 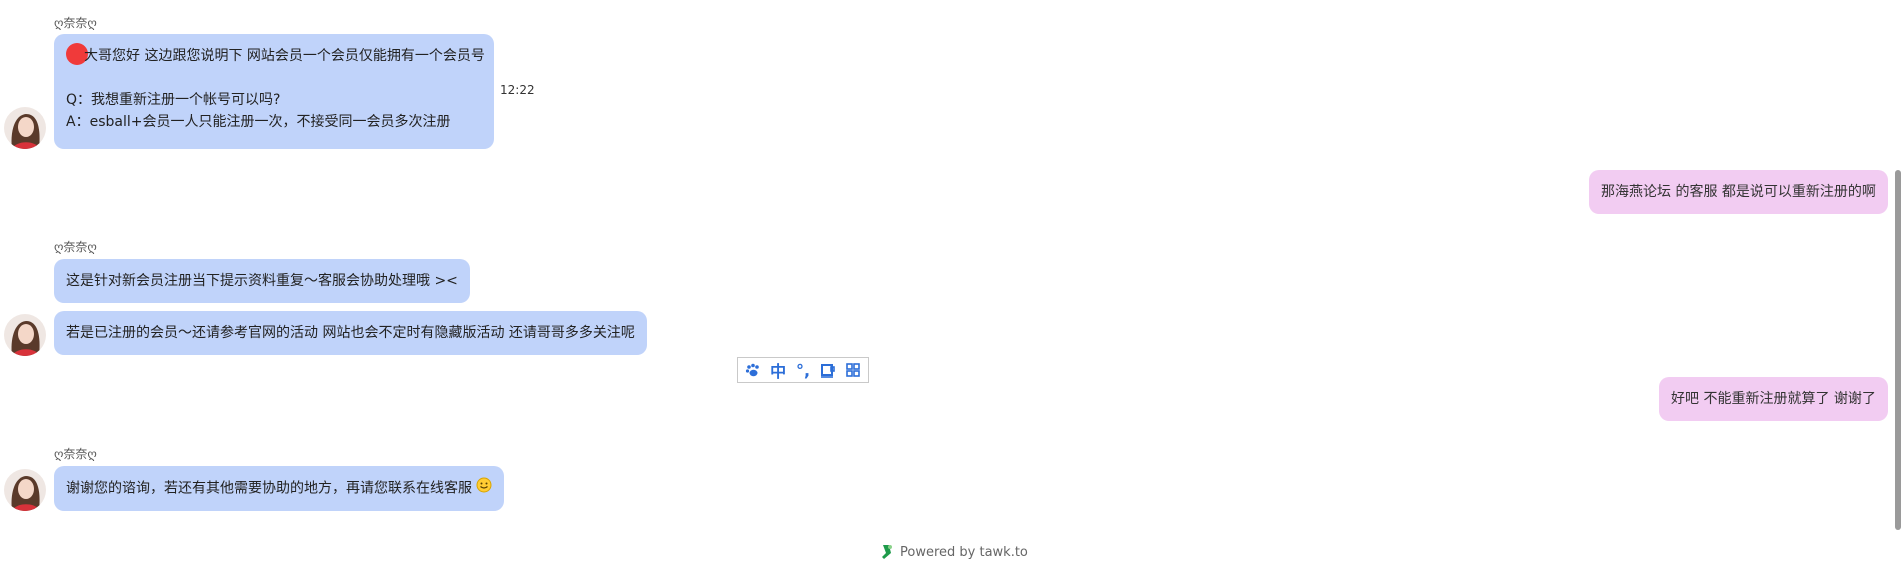 I want to click on input-mode-toggle: 中, so click(x=778, y=370).